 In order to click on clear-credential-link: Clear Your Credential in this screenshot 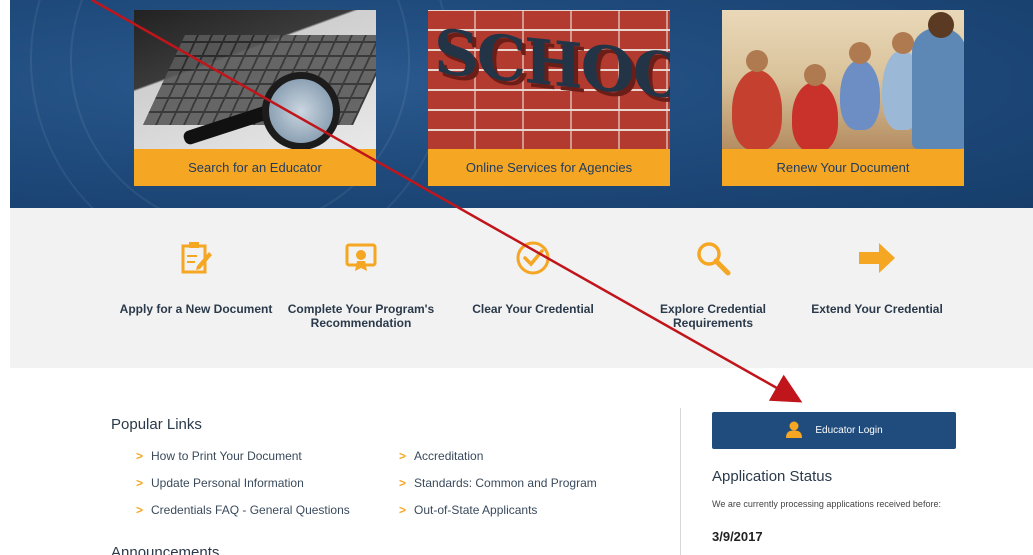, I will do `click(533, 277)`.